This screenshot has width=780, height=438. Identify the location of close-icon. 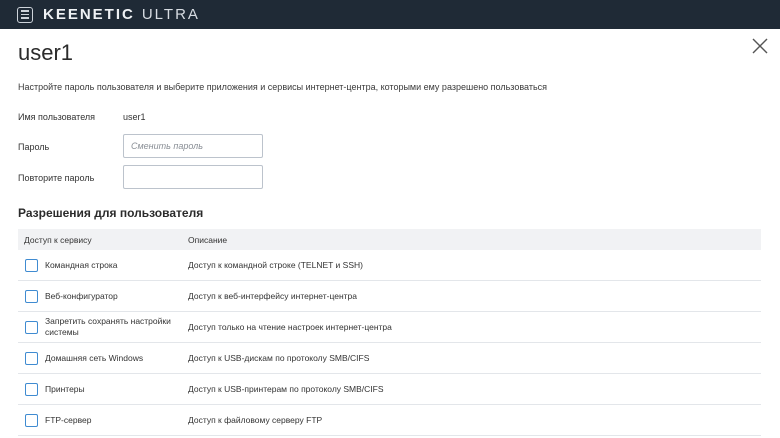
(760, 46).